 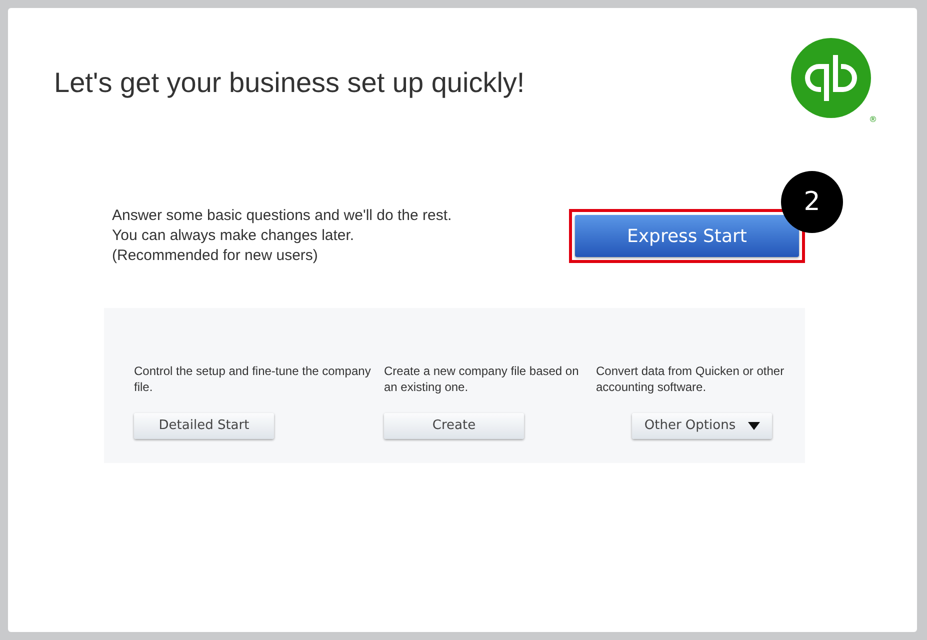 What do you see at coordinates (289, 83) in the screenshot?
I see `page-title: Let's get your business set up quickly!` at bounding box center [289, 83].